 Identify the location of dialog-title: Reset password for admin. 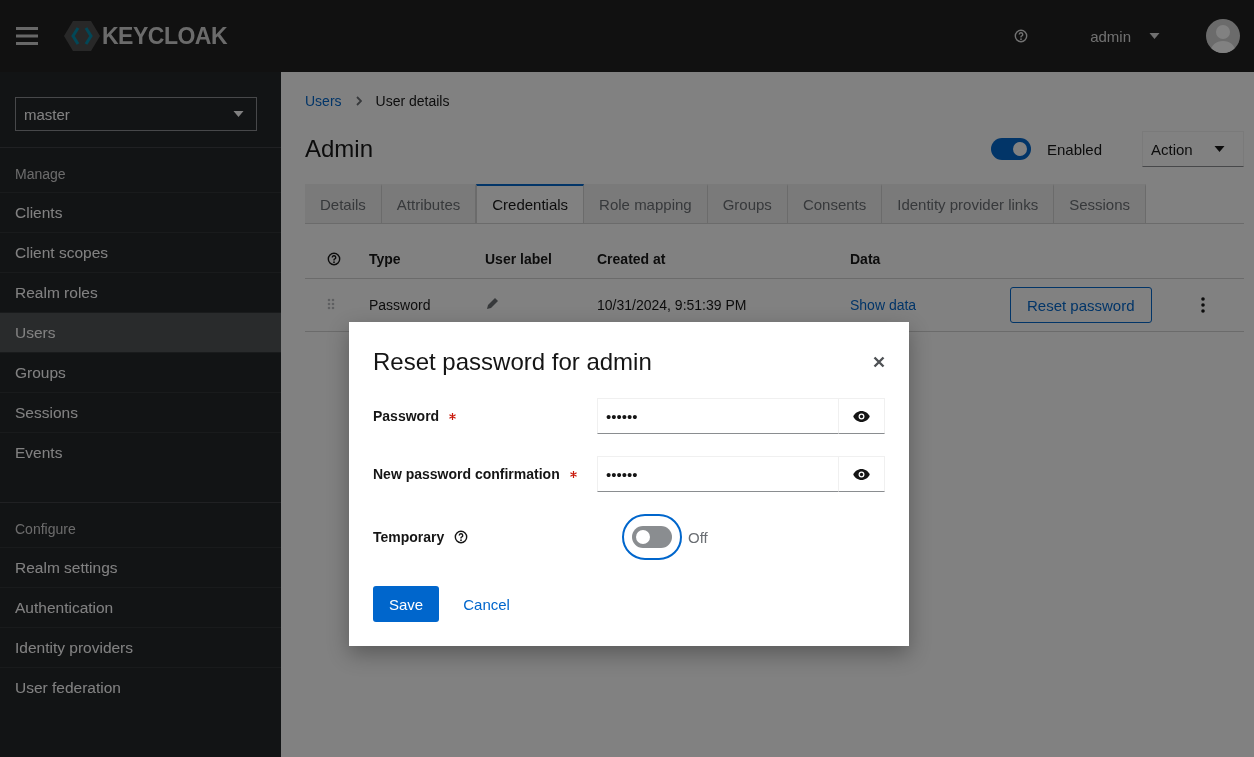
(512, 362).